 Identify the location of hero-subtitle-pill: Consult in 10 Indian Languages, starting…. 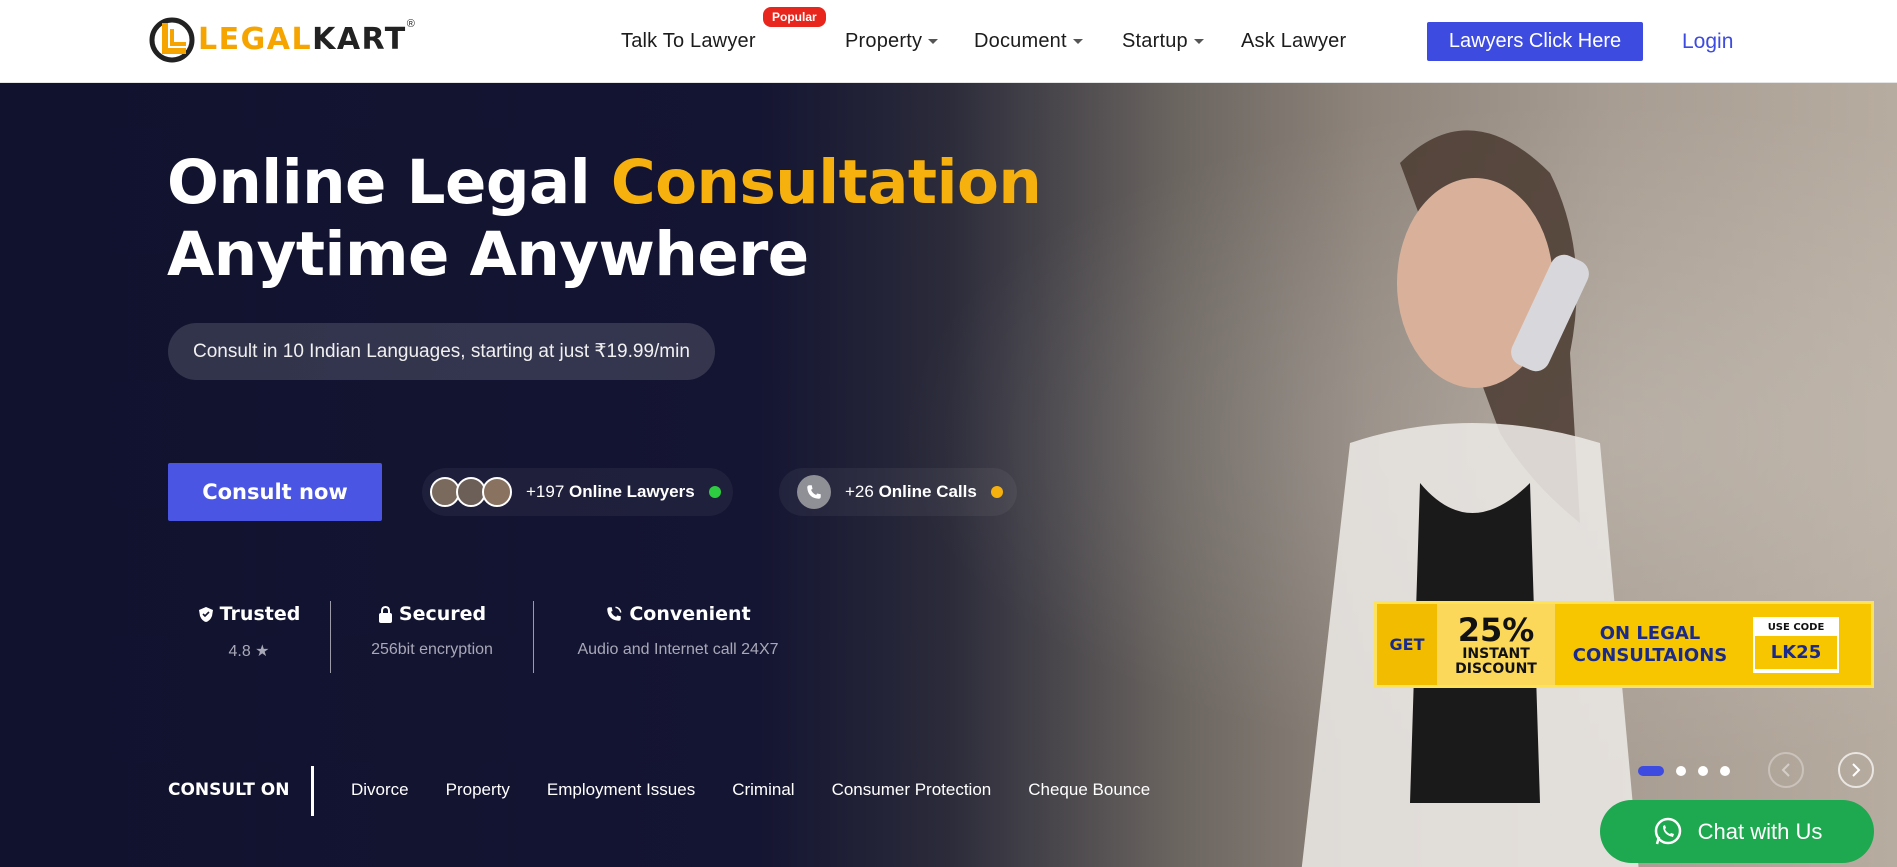
(441, 351).